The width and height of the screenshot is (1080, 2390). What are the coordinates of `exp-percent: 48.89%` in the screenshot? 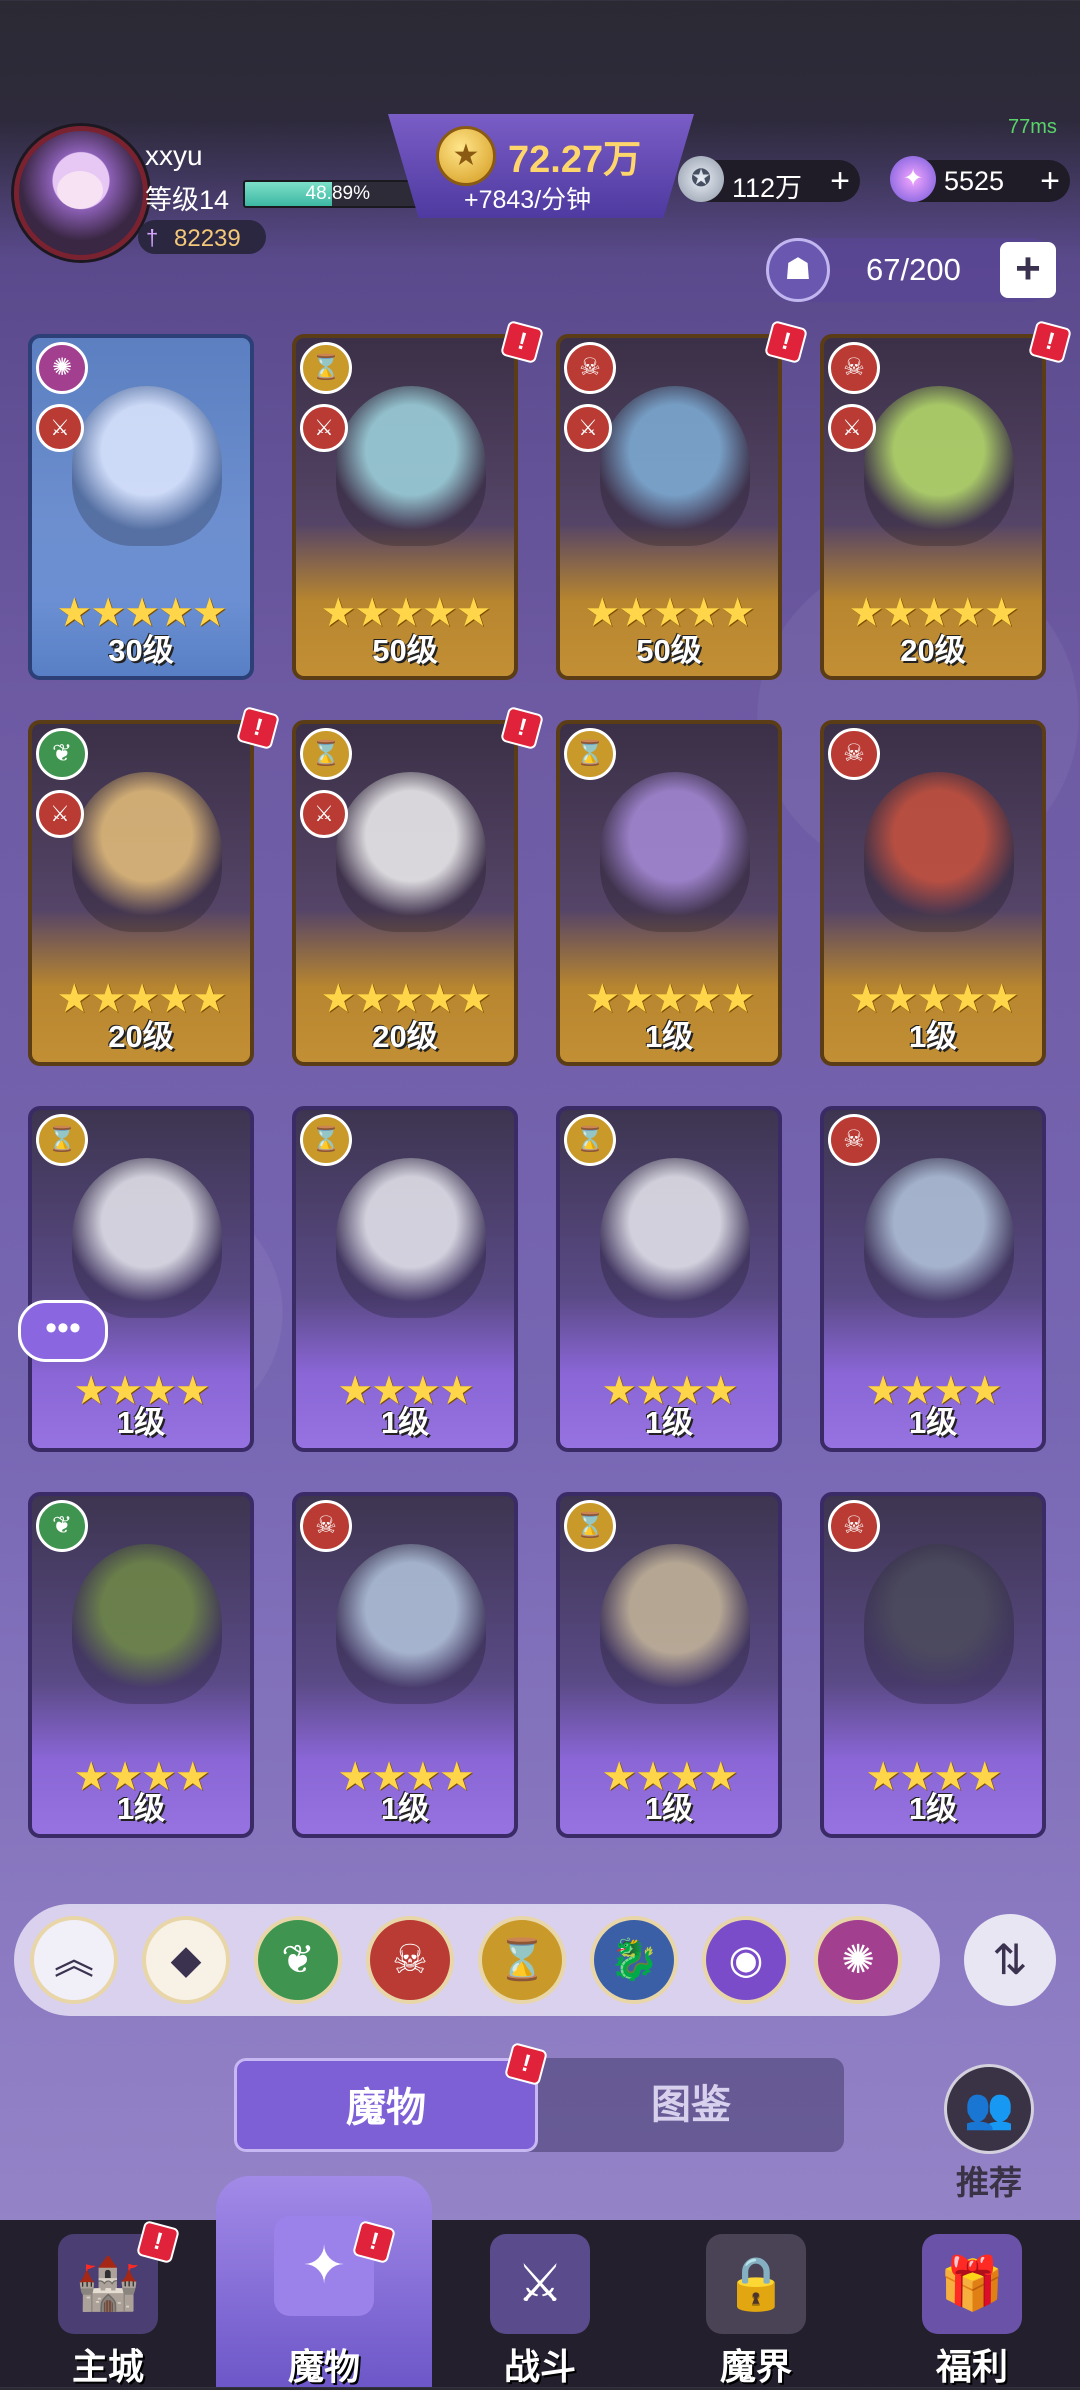 It's located at (337, 193).